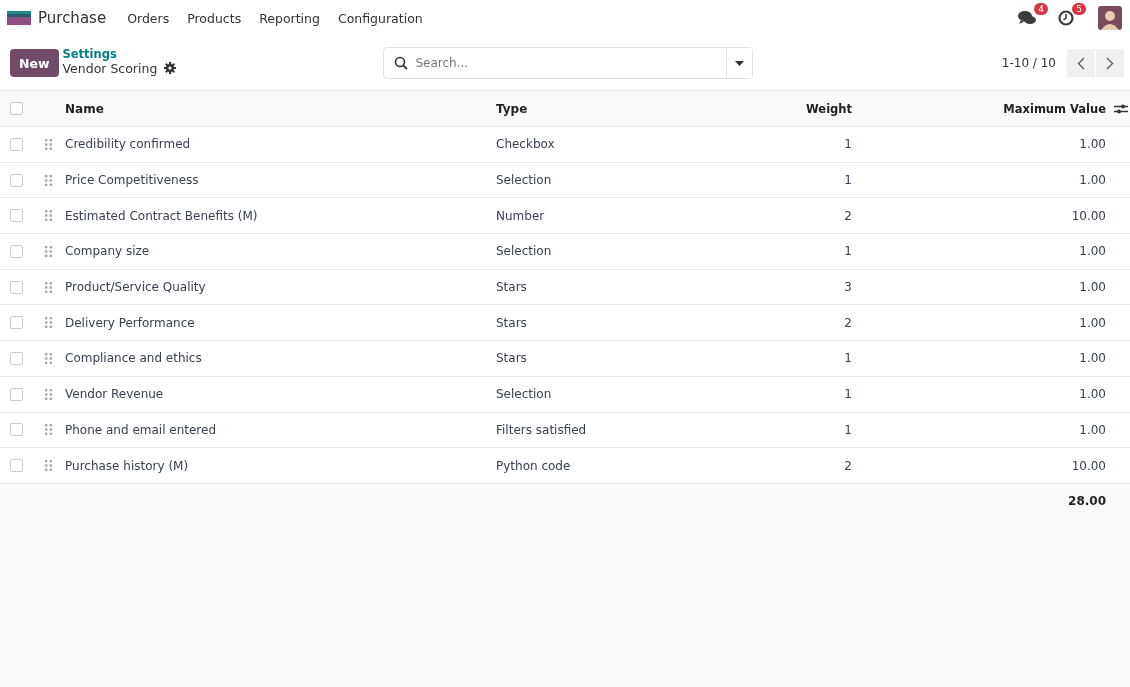 The width and height of the screenshot is (1130, 687). I want to click on column-header: Type, so click(596, 108).